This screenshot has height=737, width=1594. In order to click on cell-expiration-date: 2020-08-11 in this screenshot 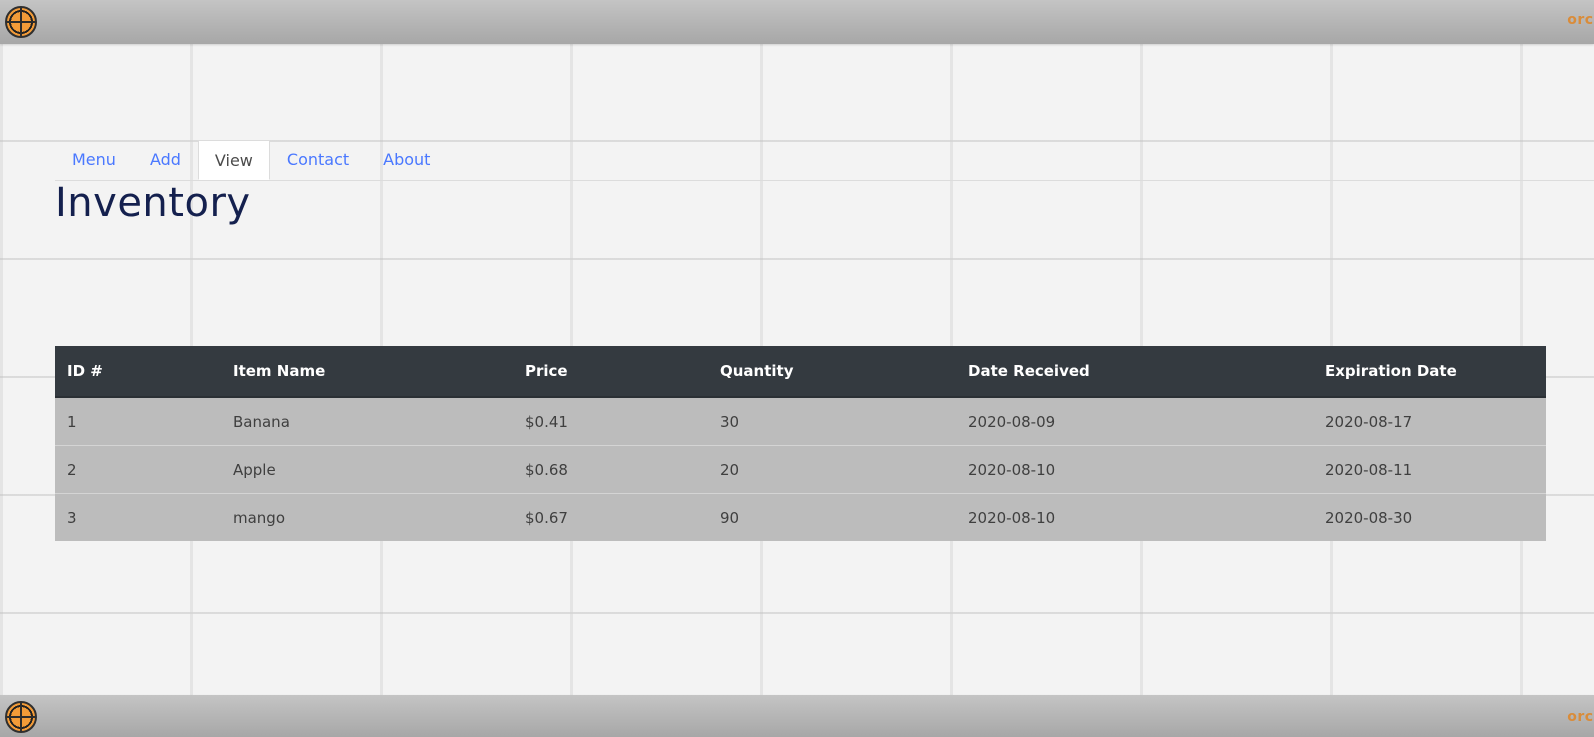, I will do `click(1429, 469)`.